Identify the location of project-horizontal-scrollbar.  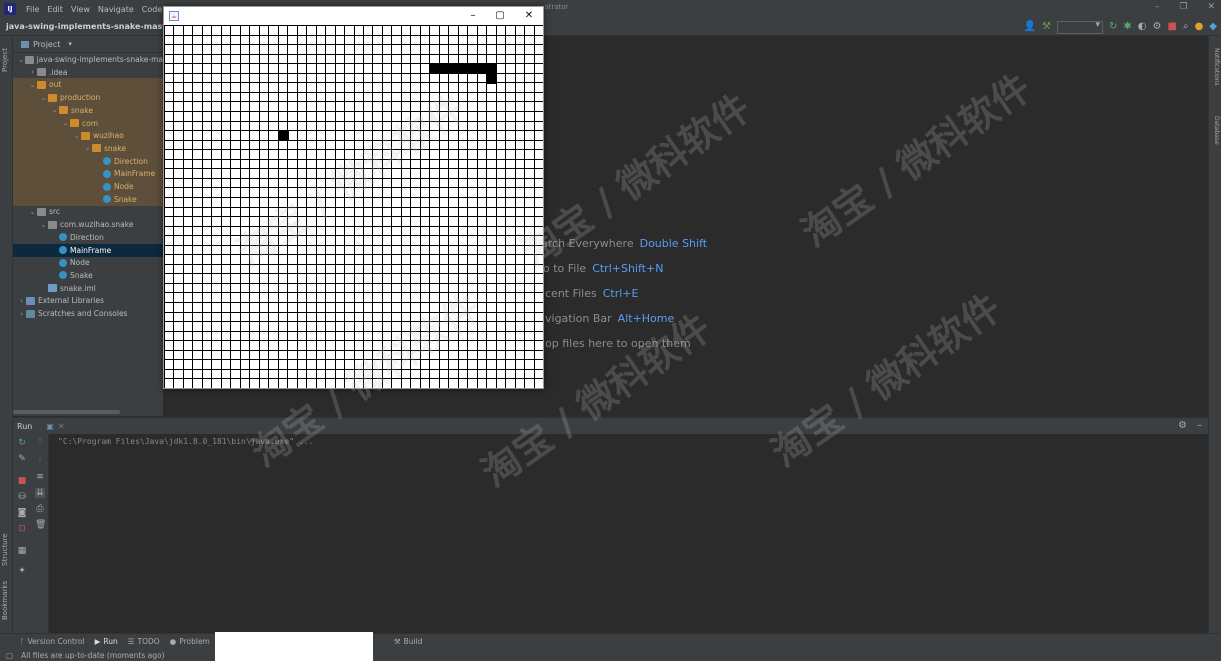
(66, 412).